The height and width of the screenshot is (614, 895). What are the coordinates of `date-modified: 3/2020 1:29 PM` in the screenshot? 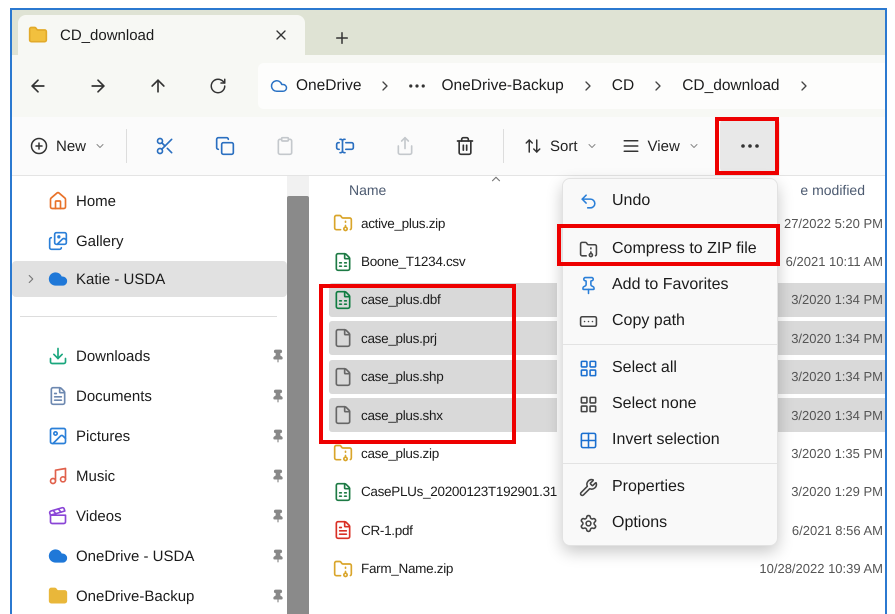 It's located at (837, 492).